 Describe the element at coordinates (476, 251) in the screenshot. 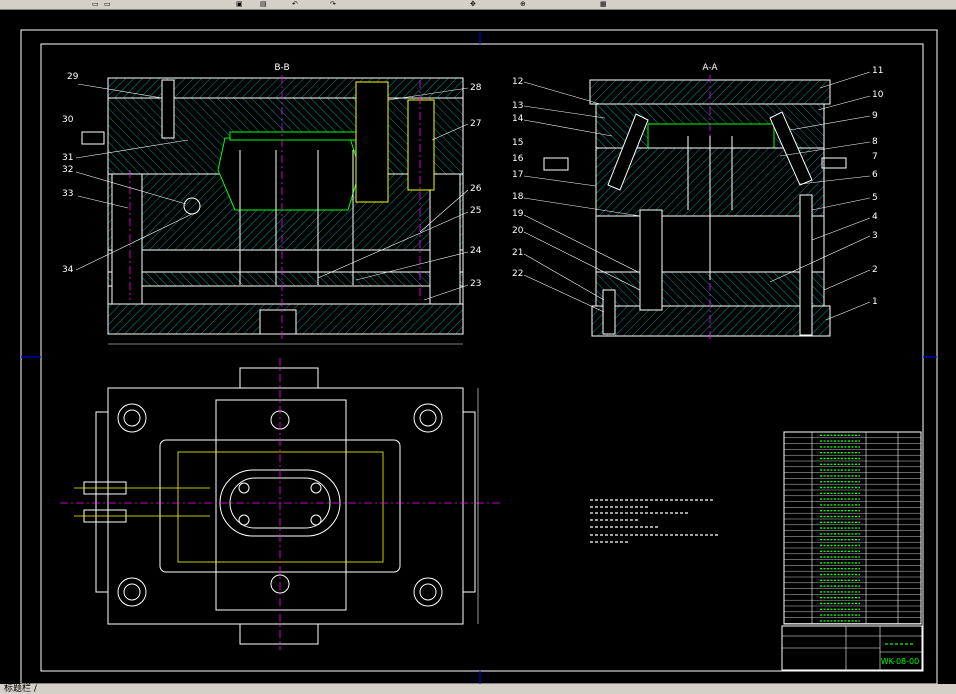

I see `callout-24: 24` at that location.